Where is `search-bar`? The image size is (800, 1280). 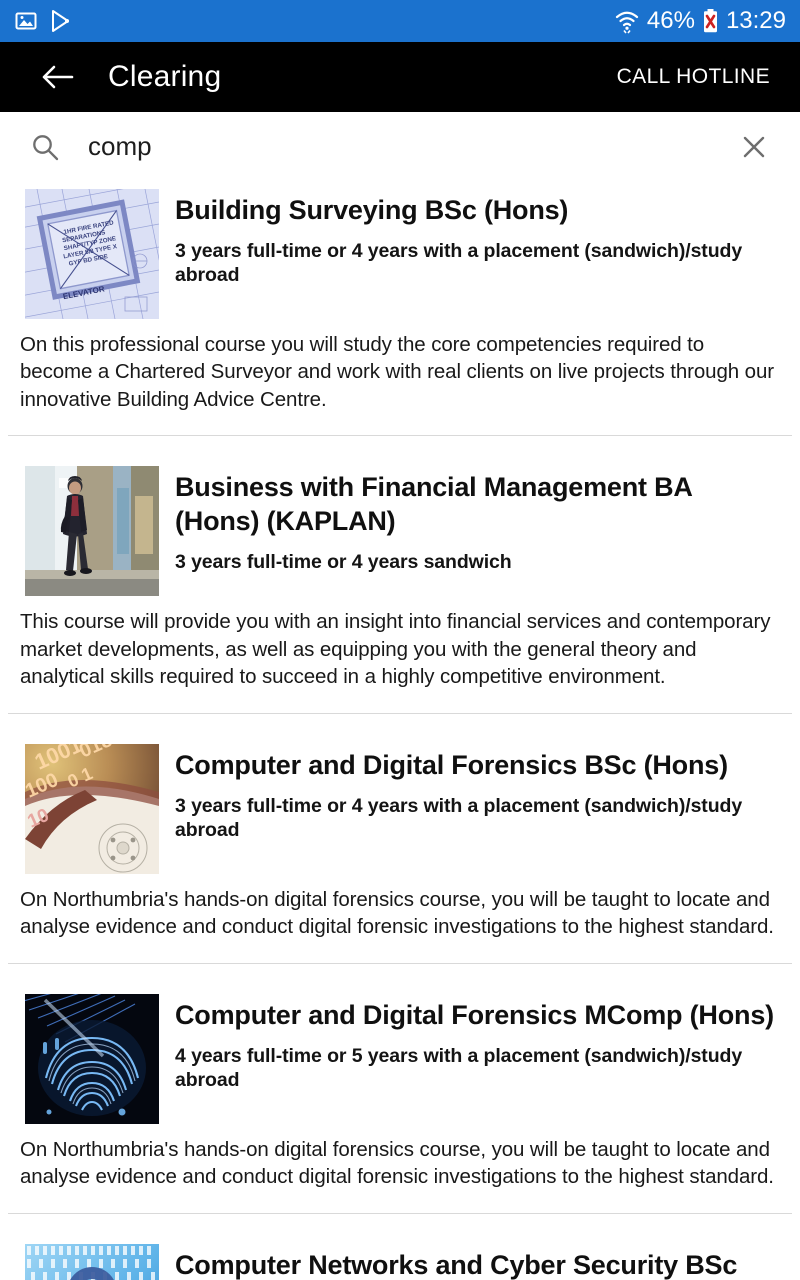 search-bar is located at coordinates (400, 146).